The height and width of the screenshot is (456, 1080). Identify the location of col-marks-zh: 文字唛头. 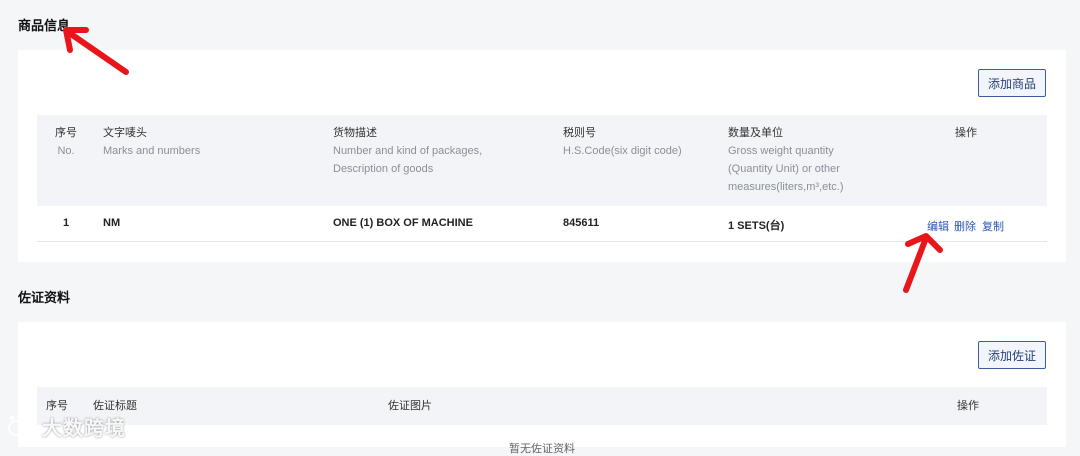
(125, 133).